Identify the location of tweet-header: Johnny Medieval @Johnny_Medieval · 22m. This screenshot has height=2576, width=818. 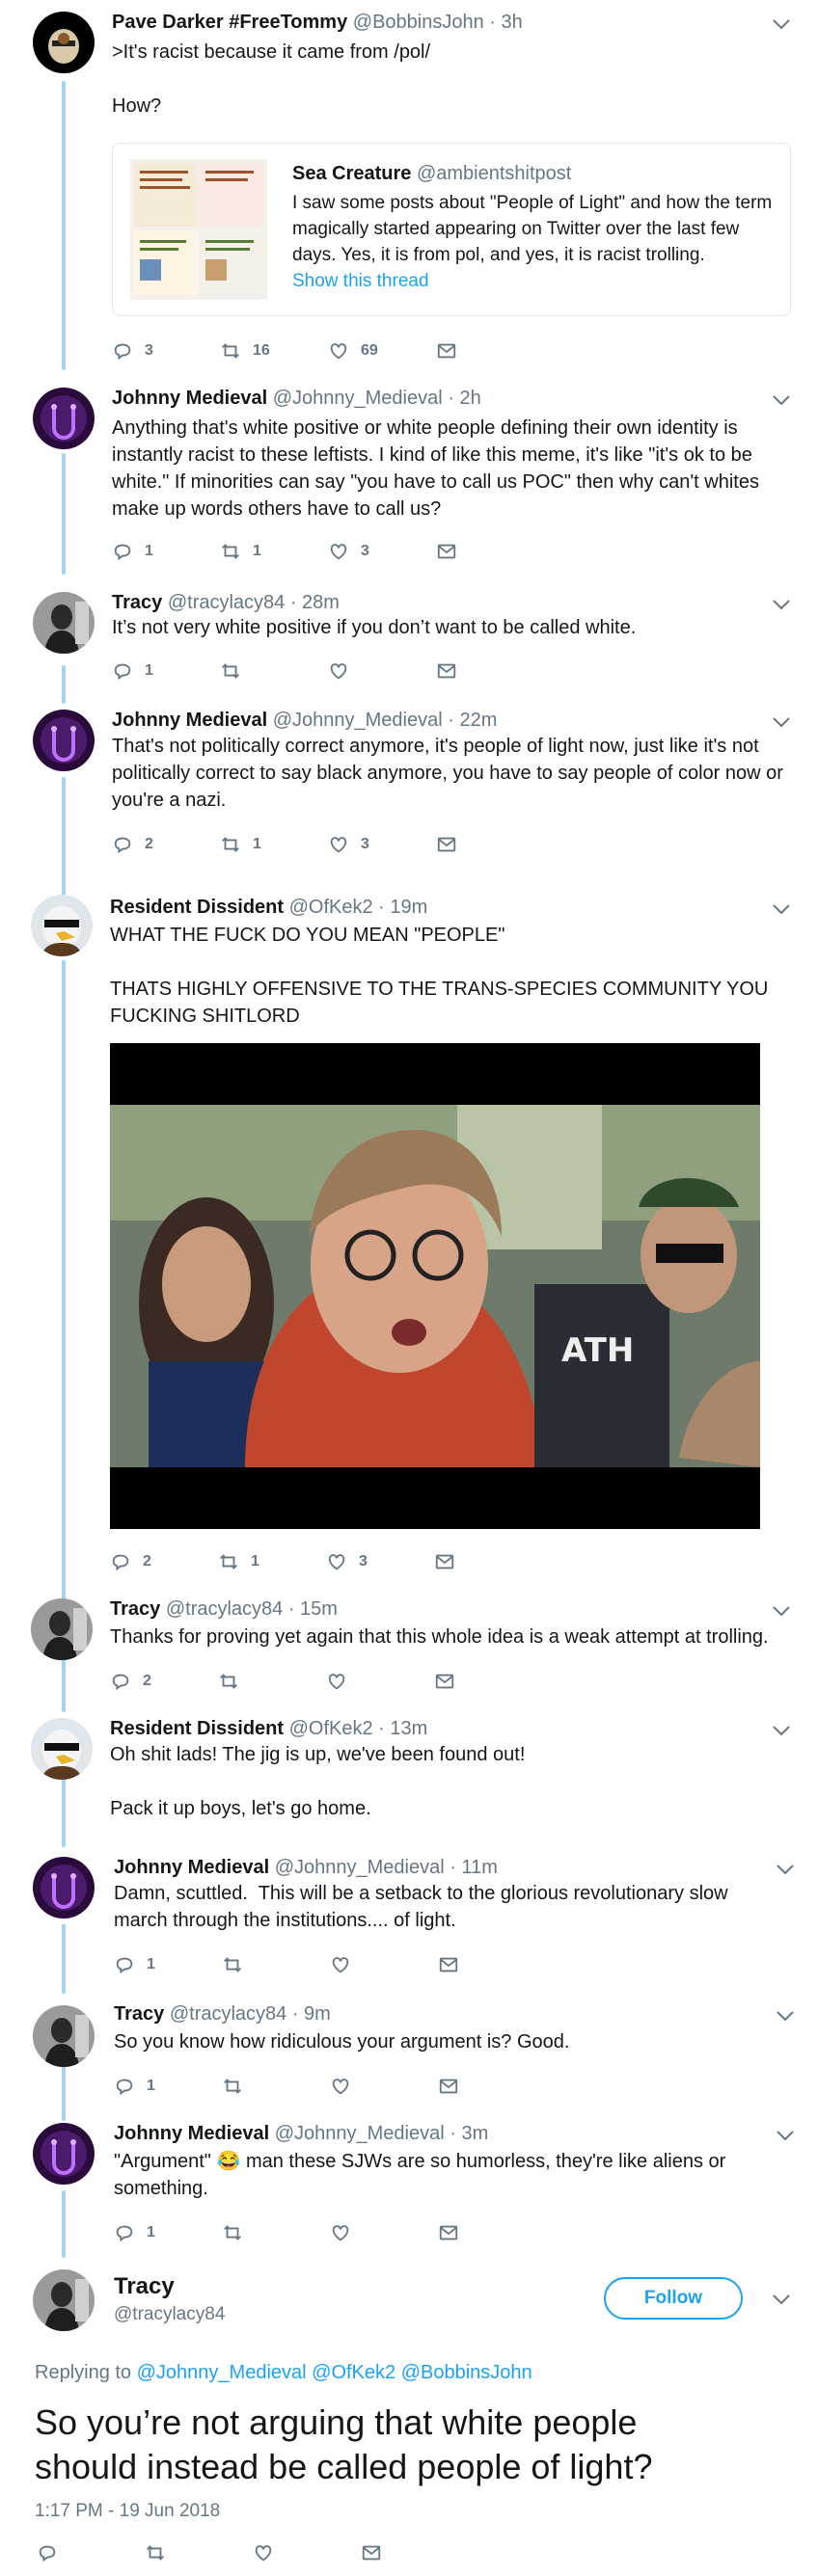
(304, 721).